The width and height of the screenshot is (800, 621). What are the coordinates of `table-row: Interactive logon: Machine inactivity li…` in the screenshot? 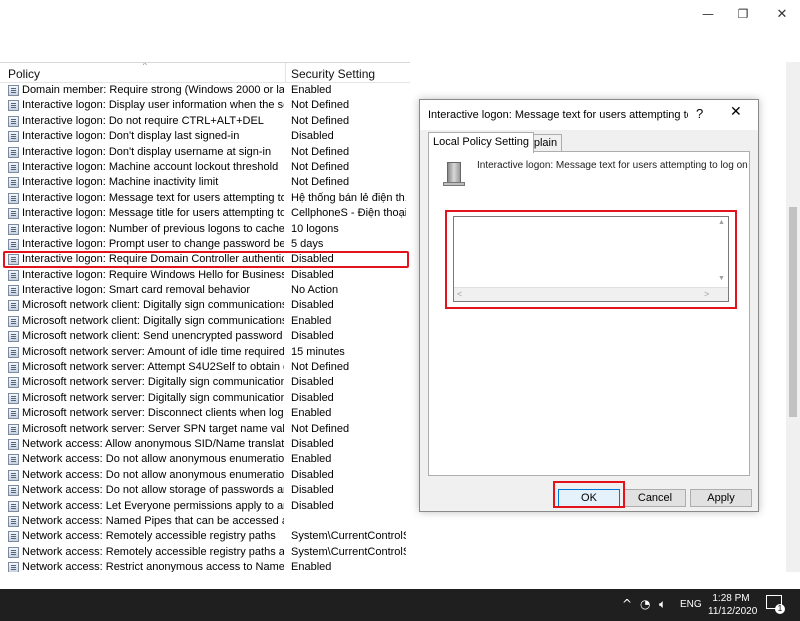 It's located at (205, 182).